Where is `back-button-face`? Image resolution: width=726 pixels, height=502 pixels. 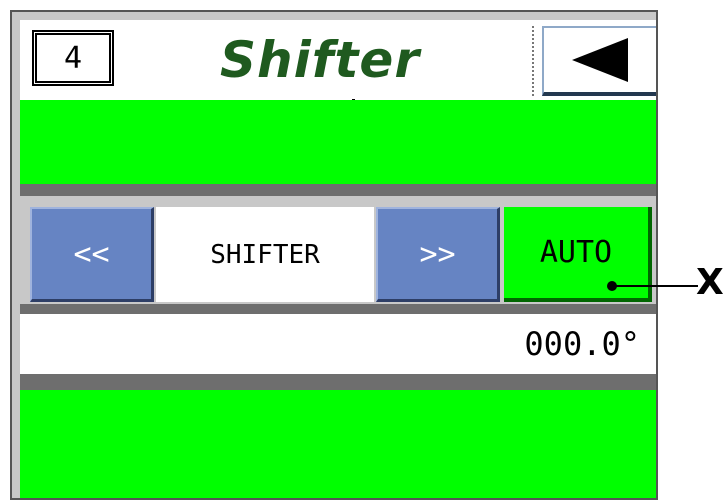 back-button-face is located at coordinates (599, 61).